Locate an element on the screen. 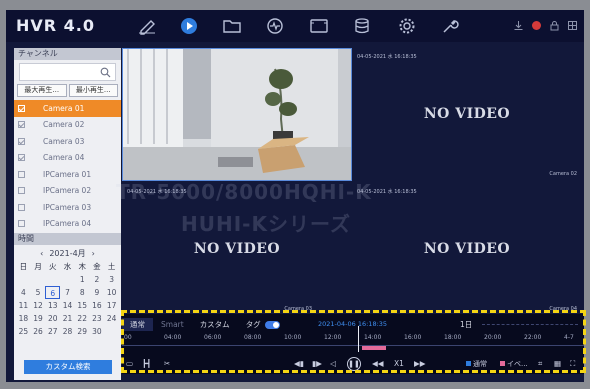 The height and width of the screenshot is (389, 590). camera-list-item: Camera 04 is located at coordinates (67, 158).